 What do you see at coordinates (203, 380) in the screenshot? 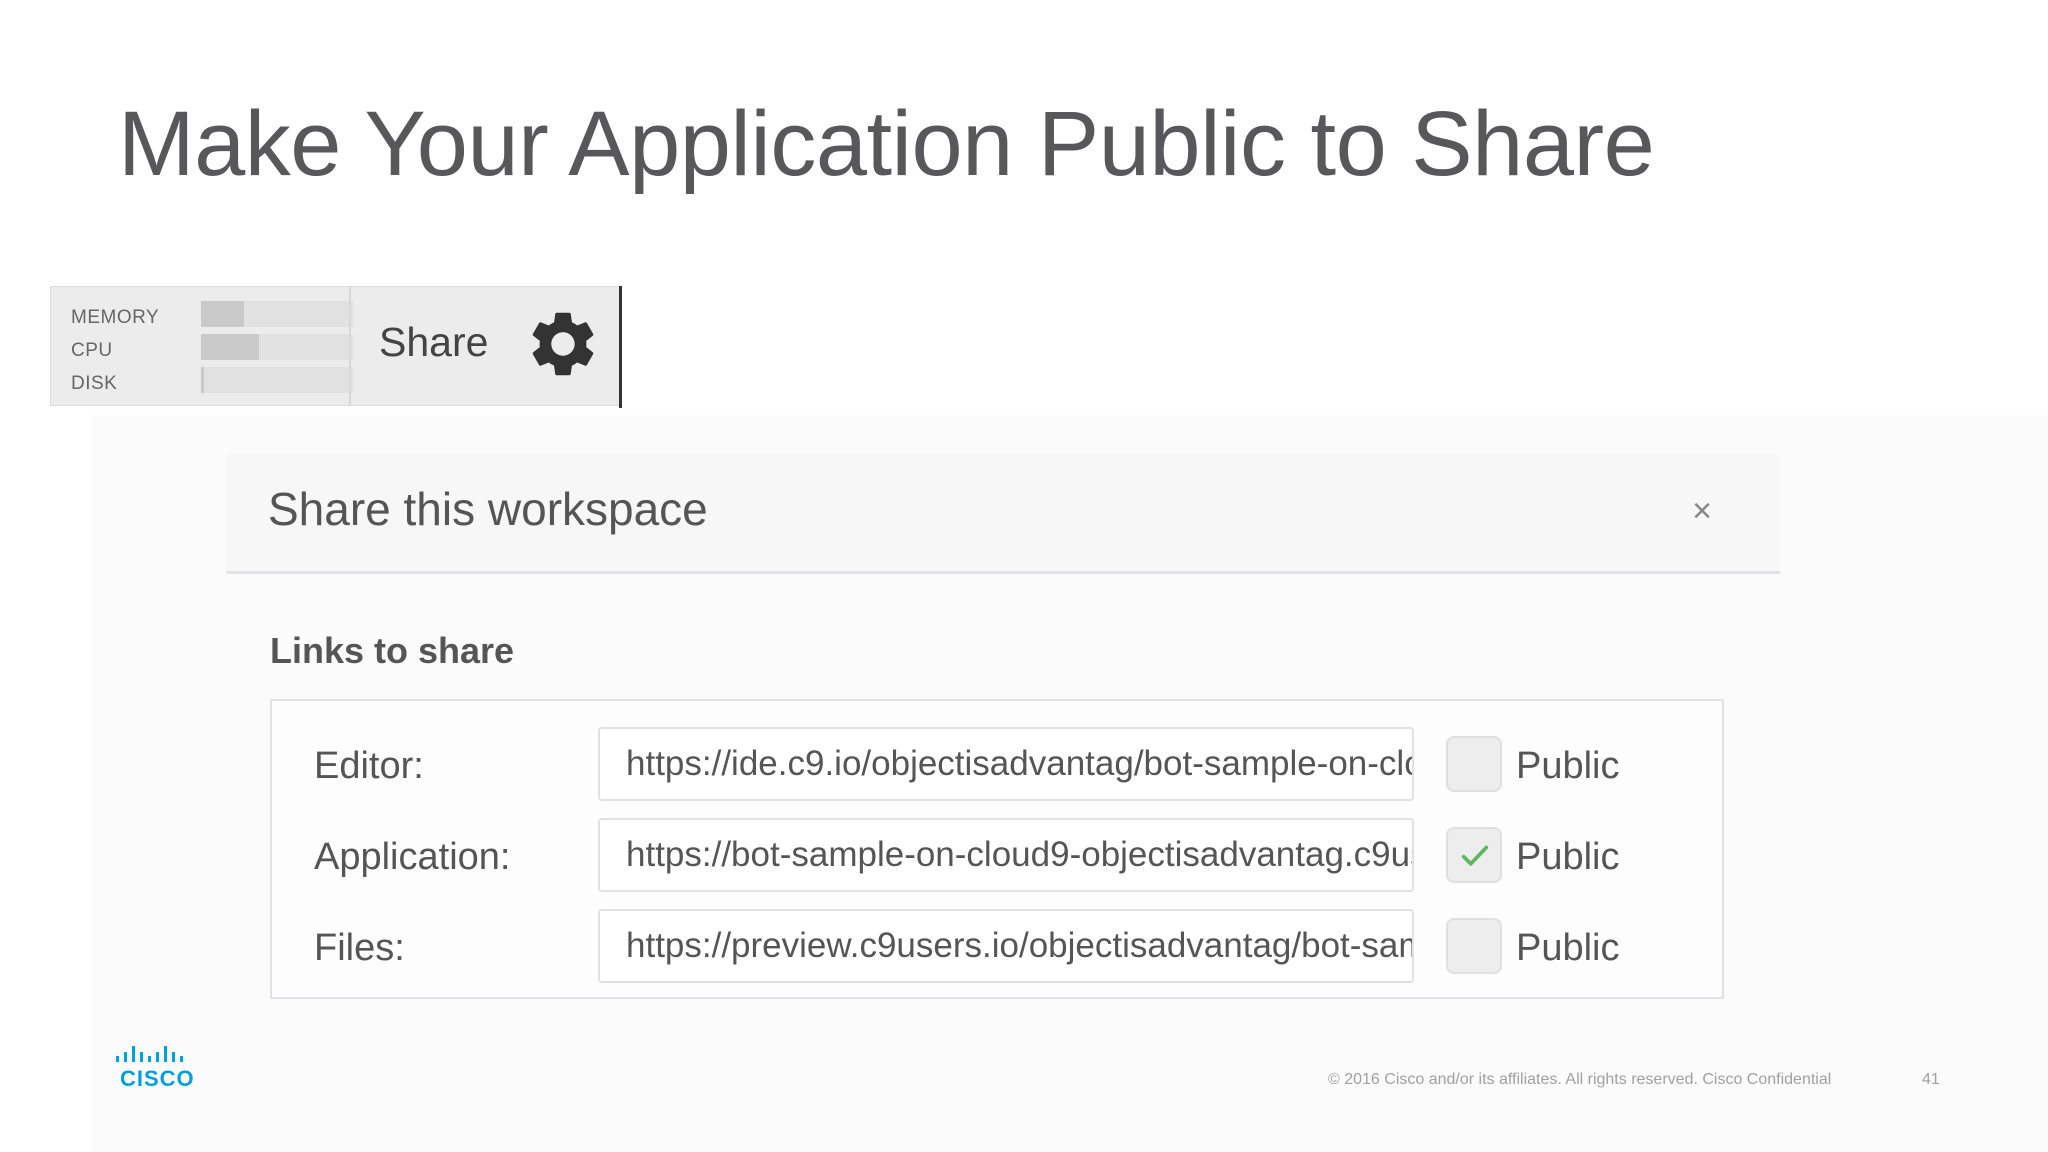
I see `disk-fill` at bounding box center [203, 380].